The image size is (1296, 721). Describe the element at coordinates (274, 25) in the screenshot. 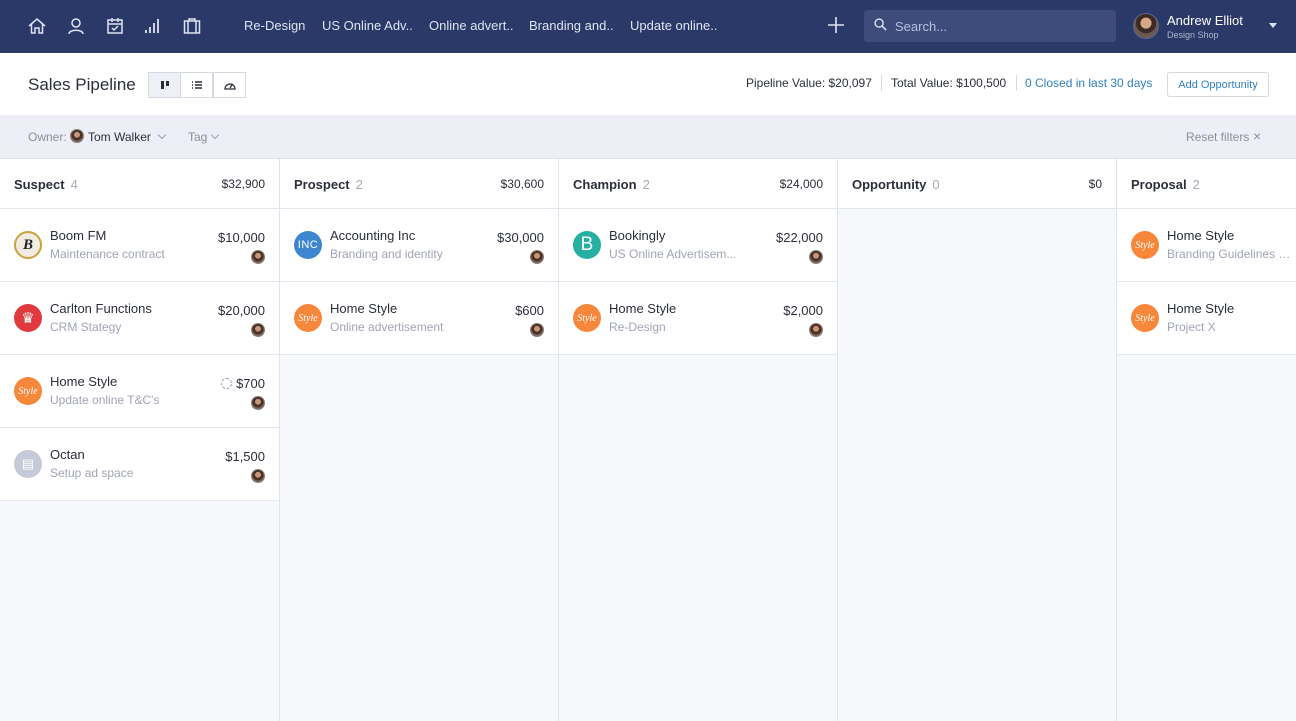

I see `recent-tab-re-design: Re-Design` at that location.